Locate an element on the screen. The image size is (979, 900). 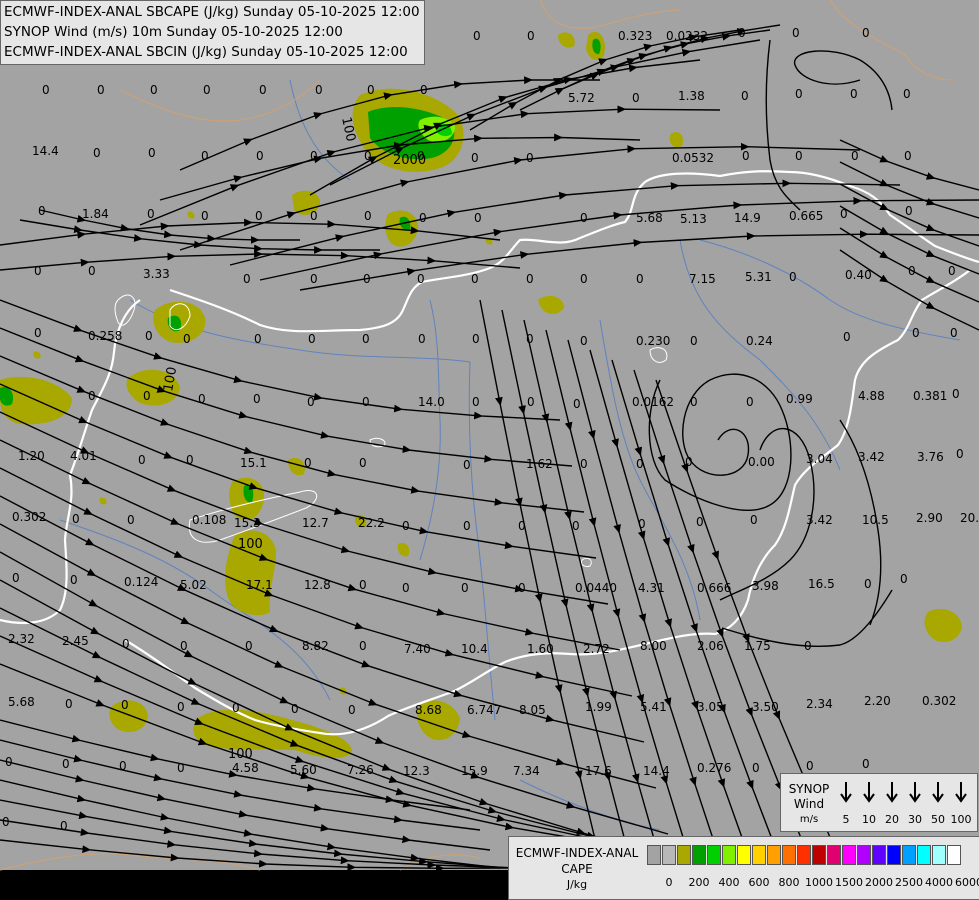
station-value: 17.1 is located at coordinates (259, 585).